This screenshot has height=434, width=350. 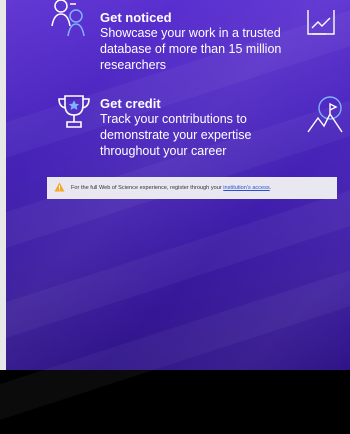 What do you see at coordinates (136, 17) in the screenshot?
I see `feature-title: Get noticed` at bounding box center [136, 17].